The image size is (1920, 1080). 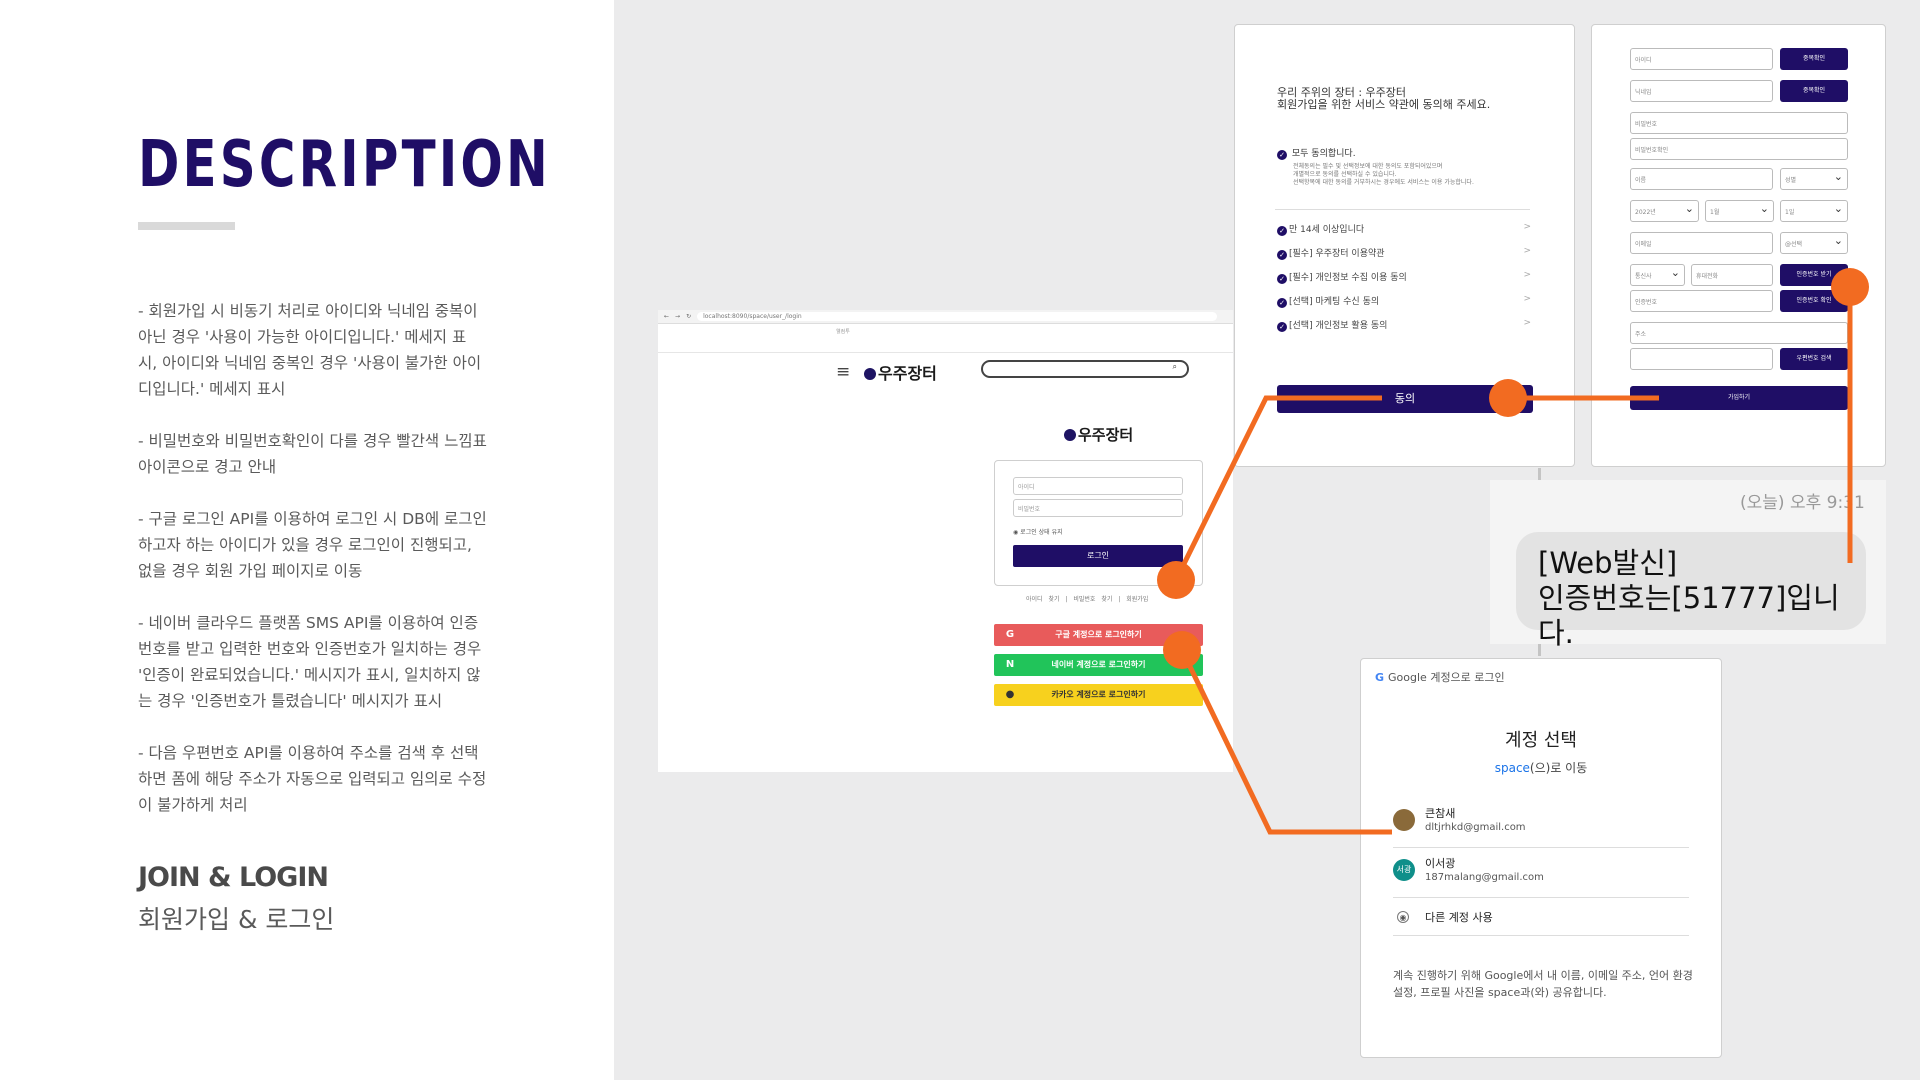 I want to click on signup-submit-button: 가입하기, so click(x=1739, y=398).